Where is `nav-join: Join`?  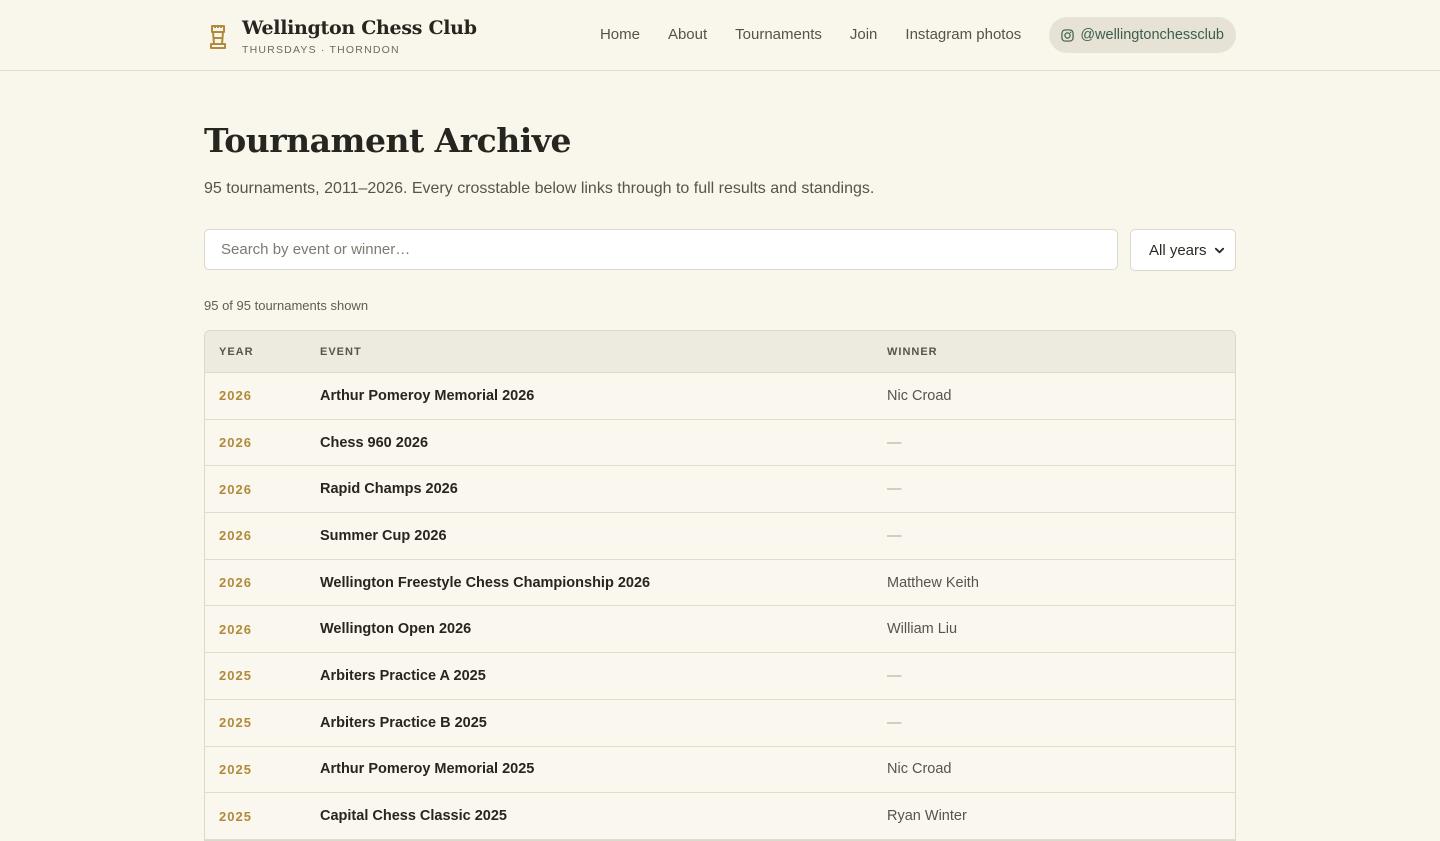 nav-join: Join is located at coordinates (864, 35).